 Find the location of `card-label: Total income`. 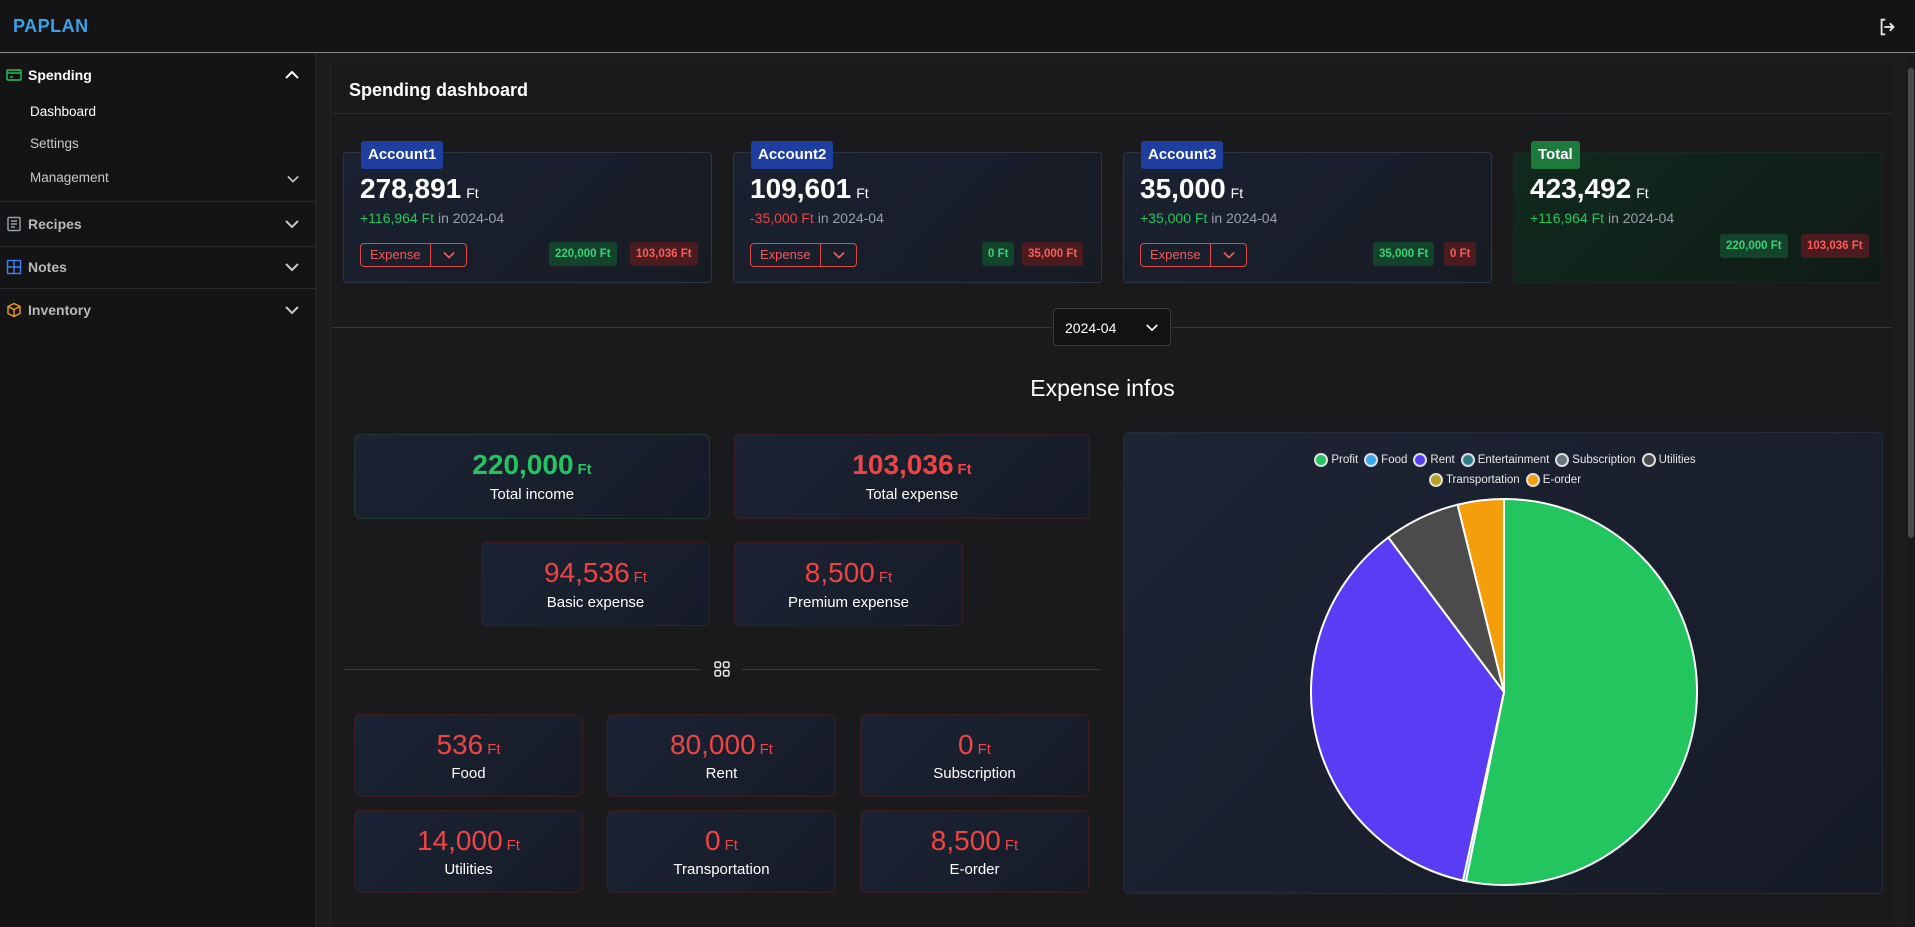

card-label: Total income is located at coordinates (532, 494).